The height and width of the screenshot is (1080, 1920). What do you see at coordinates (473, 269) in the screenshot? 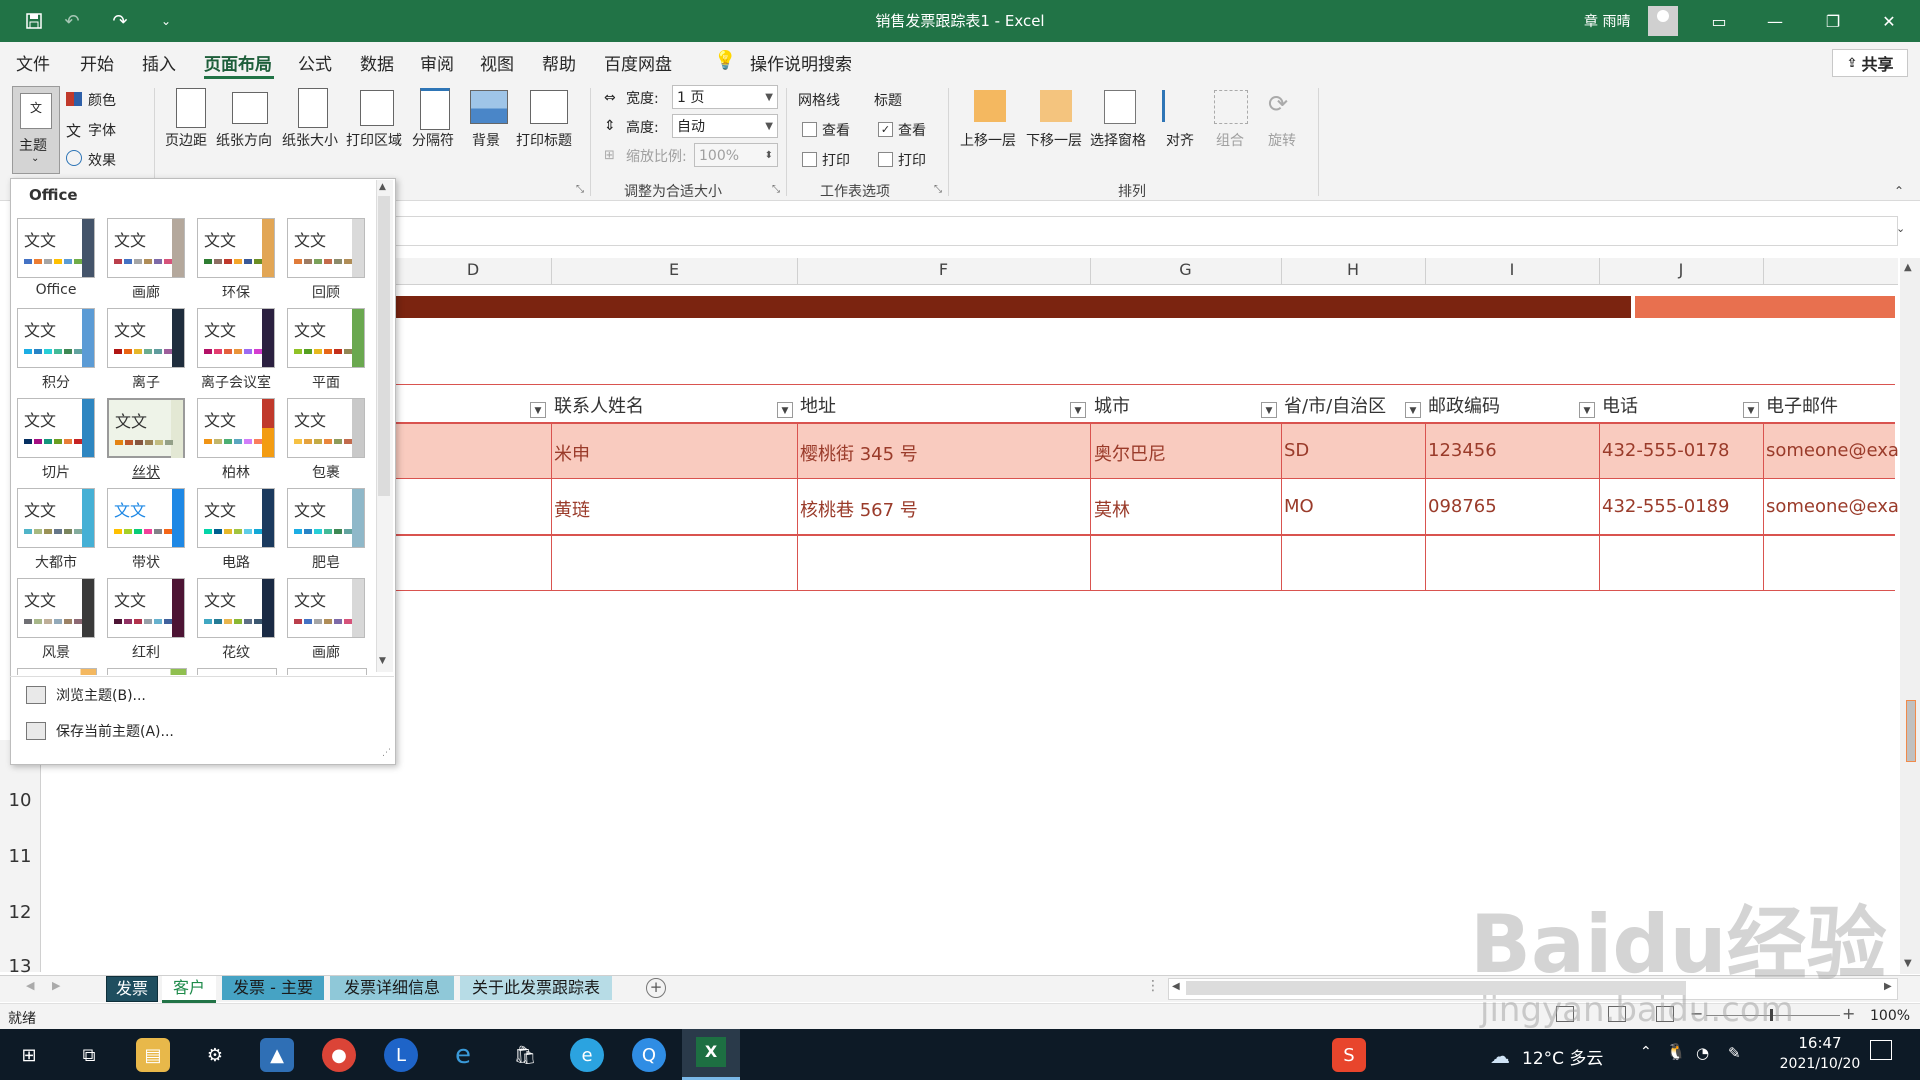
I see `column-header-d: D` at bounding box center [473, 269].